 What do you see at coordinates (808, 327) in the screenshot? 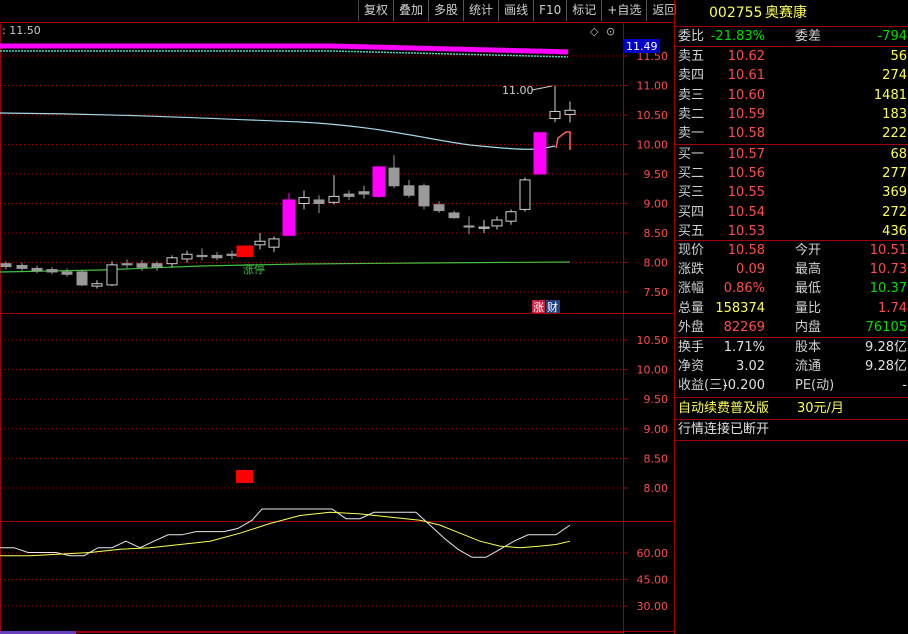
I see `stat-row-label2: 内盘` at bounding box center [808, 327].